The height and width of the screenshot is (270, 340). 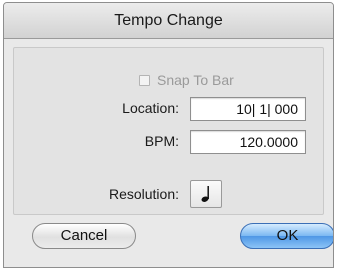 I want to click on location-label: Location:, so click(x=150, y=108).